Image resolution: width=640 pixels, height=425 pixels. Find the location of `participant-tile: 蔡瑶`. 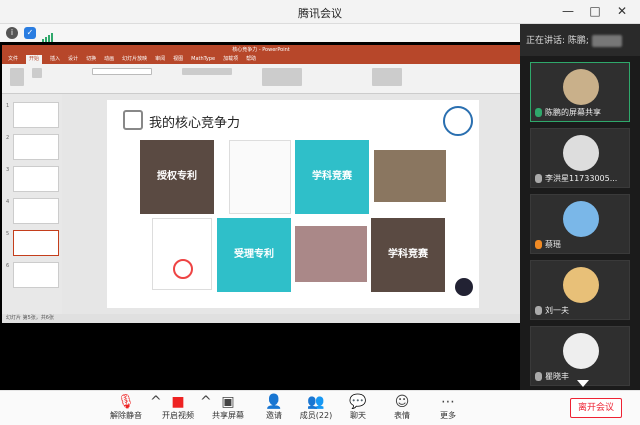

participant-tile: 蔡瑶 is located at coordinates (580, 224).